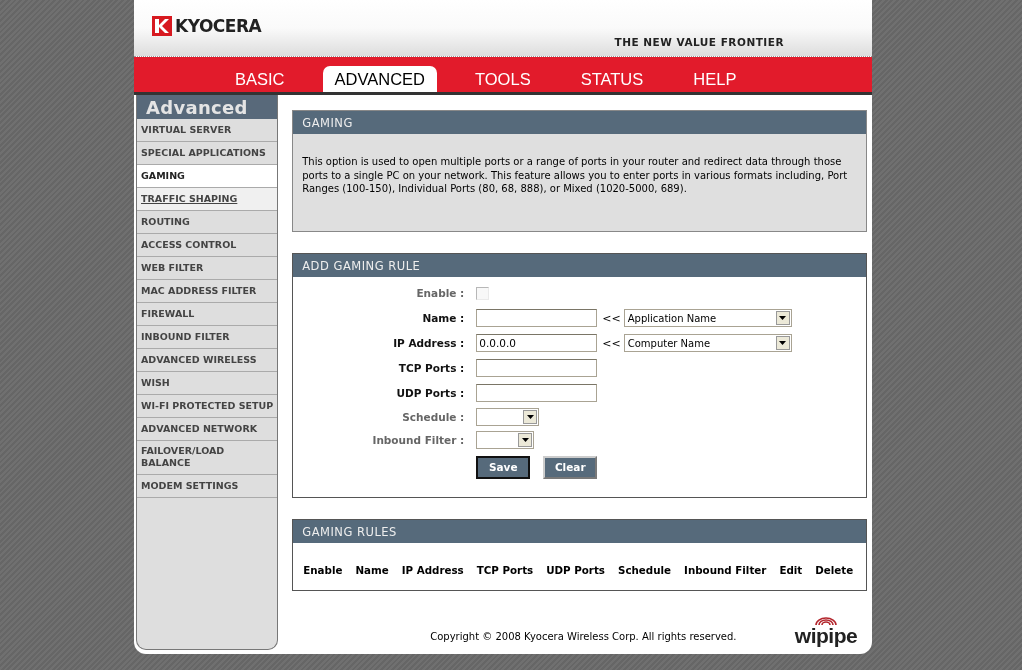 The image size is (1022, 670). What do you see at coordinates (725, 569) in the screenshot?
I see `column-header: Inbound Filter` at bounding box center [725, 569].